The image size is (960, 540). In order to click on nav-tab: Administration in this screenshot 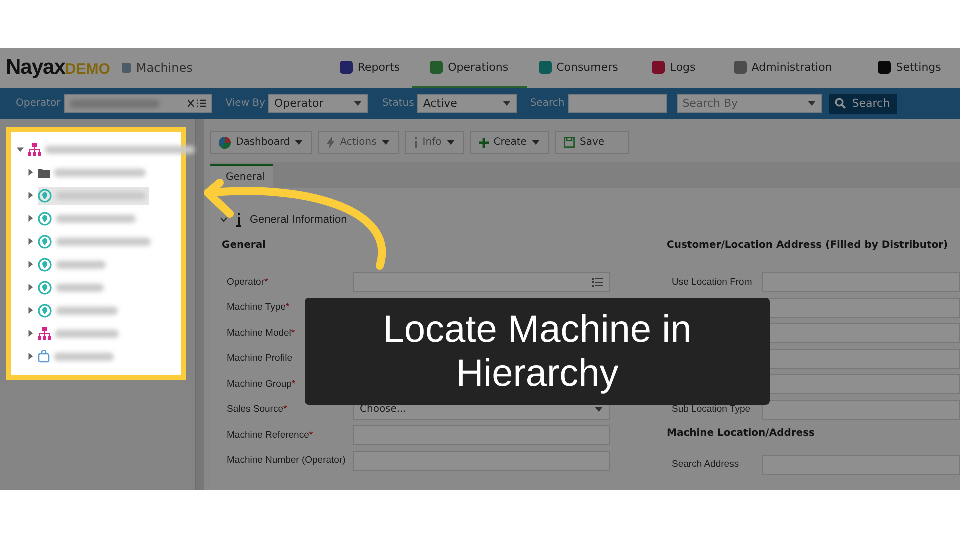, I will do `click(783, 68)`.